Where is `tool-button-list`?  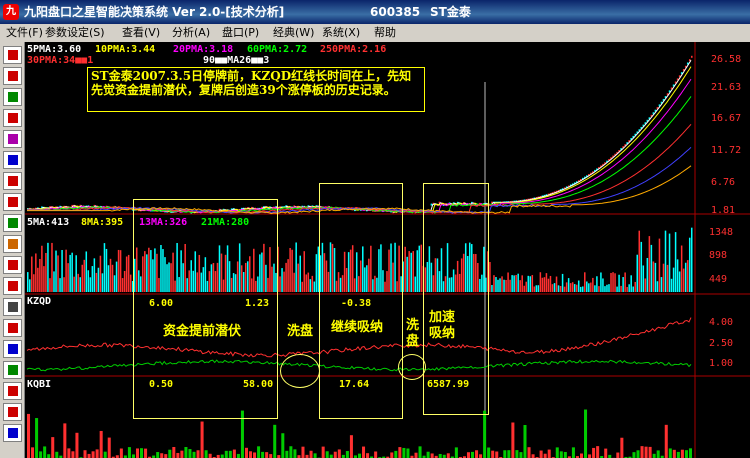 tool-button-list is located at coordinates (12, 328).